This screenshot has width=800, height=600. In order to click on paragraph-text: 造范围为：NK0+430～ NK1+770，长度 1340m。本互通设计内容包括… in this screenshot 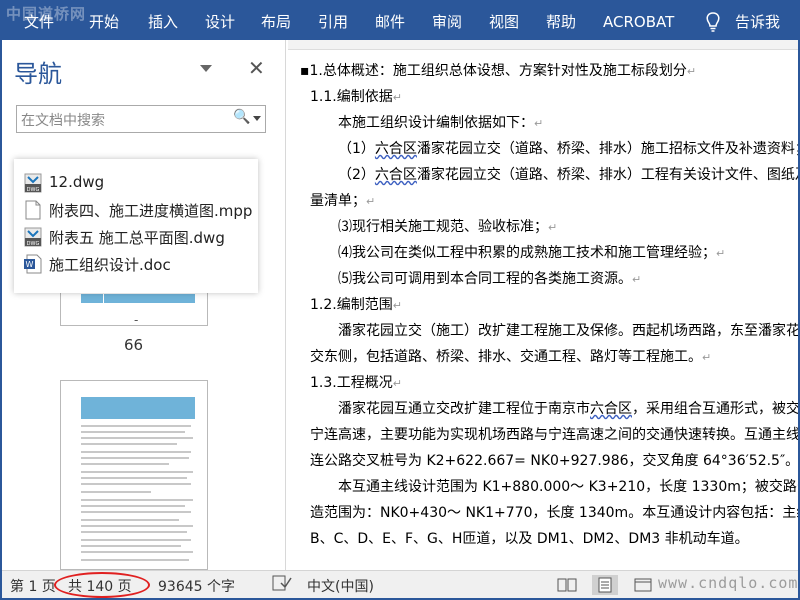, I will do `click(554, 513)`.